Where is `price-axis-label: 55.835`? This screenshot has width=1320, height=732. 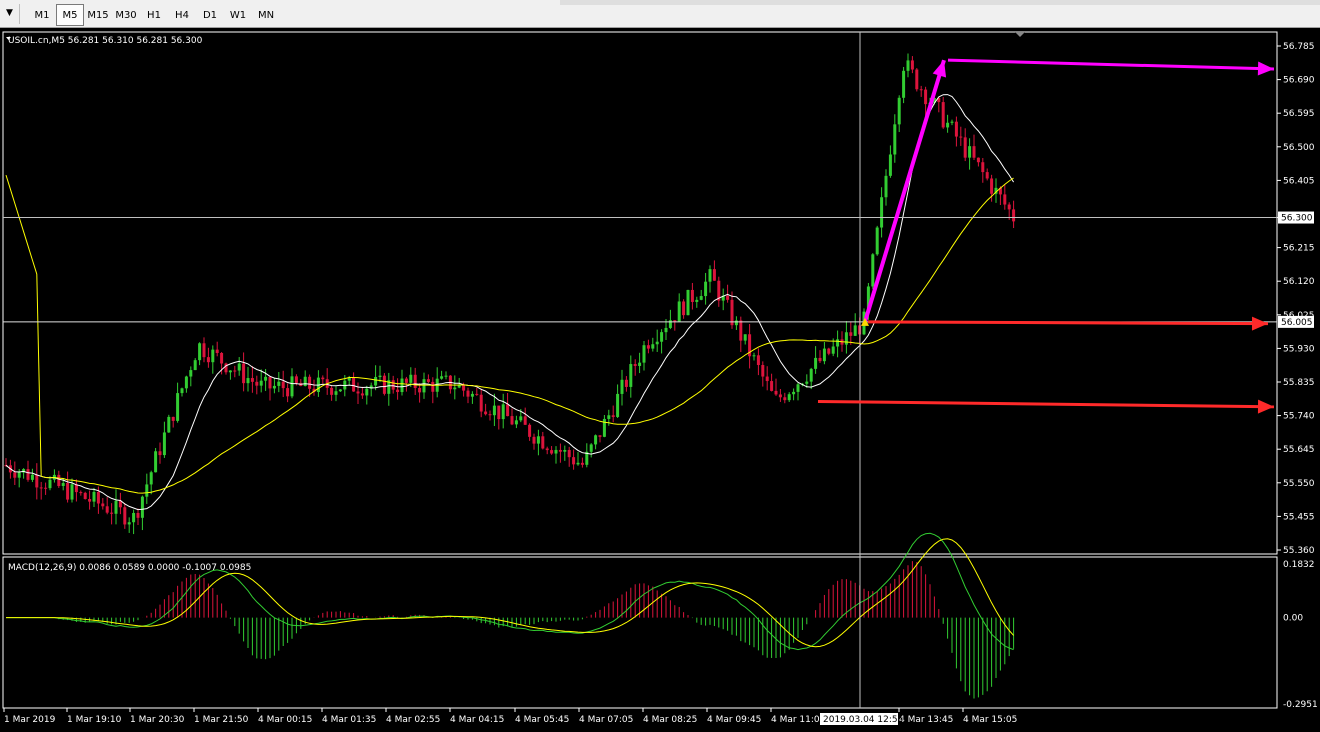 price-axis-label: 55.835 is located at coordinates (1299, 383).